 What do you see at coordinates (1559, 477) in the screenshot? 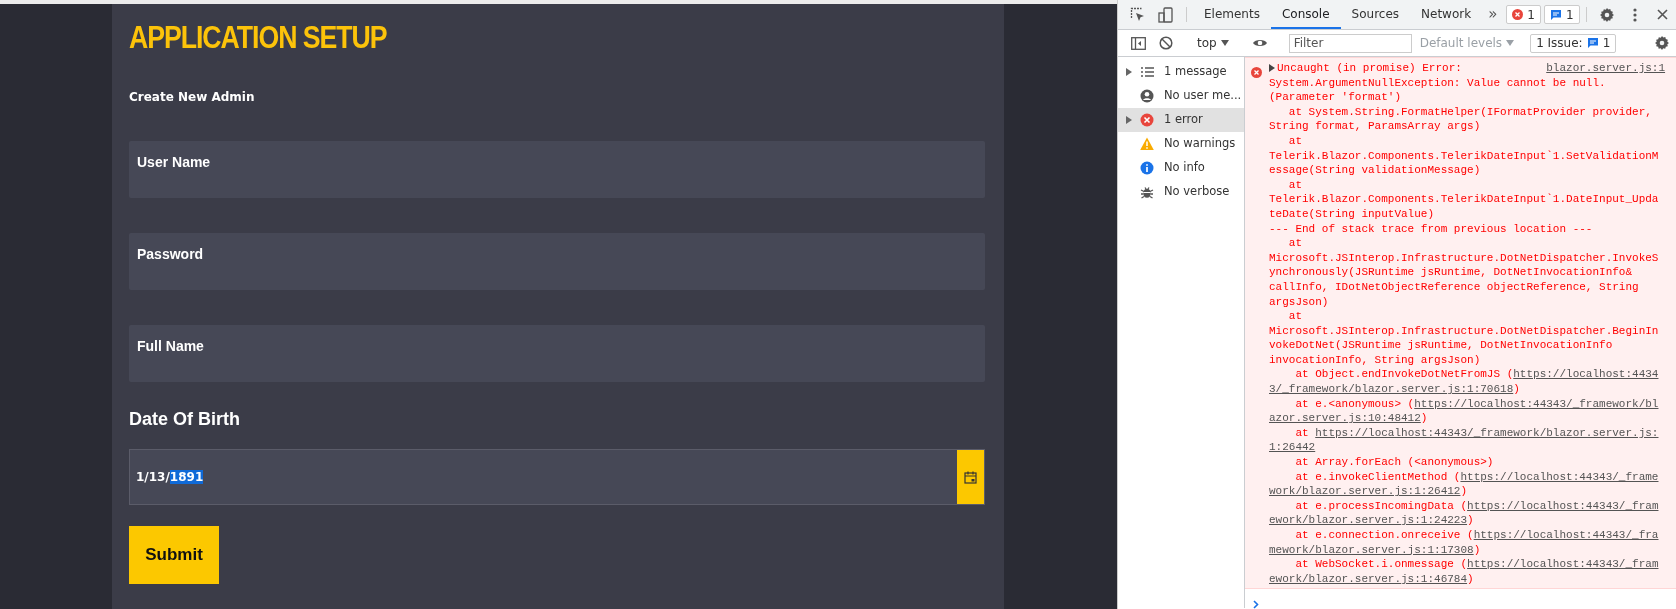
I see `source-link: https://localhost:44343/_frame` at bounding box center [1559, 477].